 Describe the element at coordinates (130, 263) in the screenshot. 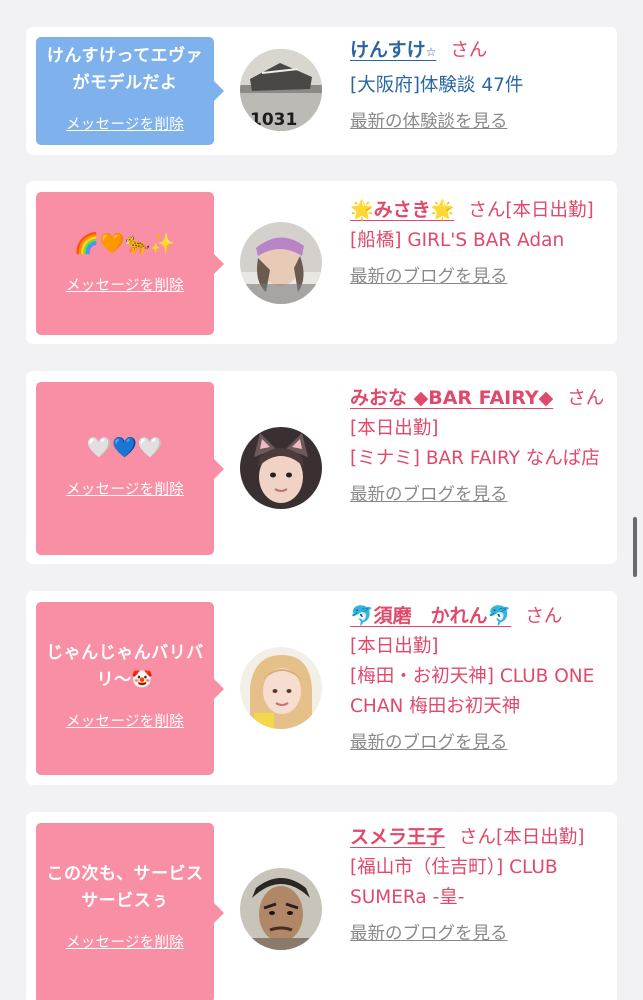

I see `message-bubble: 🌈🧡🐆✨ メッセージを削除` at that location.